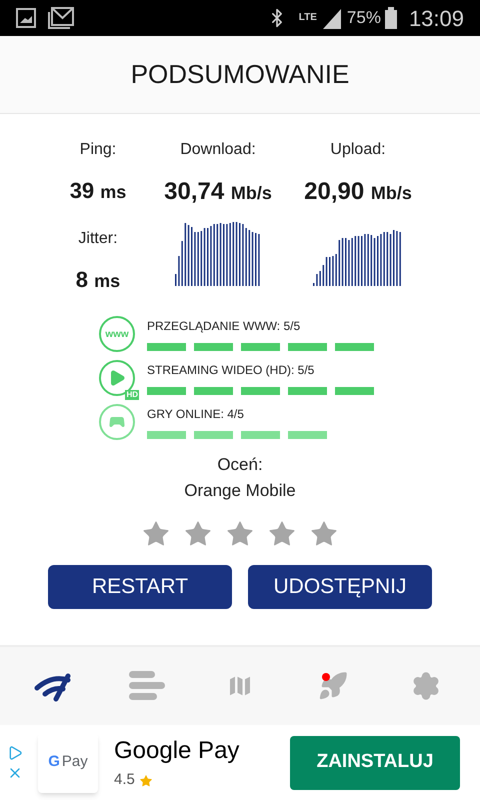  What do you see at coordinates (240, 491) in the screenshot?
I see `operator-name: Orange Mobile` at bounding box center [240, 491].